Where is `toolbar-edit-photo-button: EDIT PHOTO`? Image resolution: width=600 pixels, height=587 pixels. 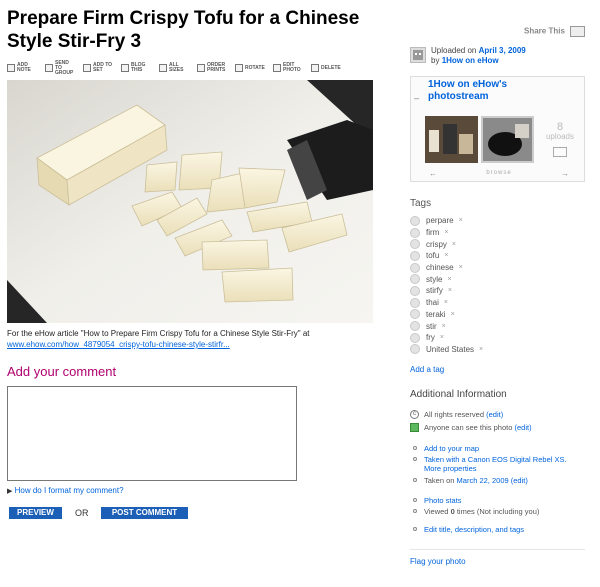 toolbar-edit-photo-button: EDIT PHOTO is located at coordinates (288, 68).